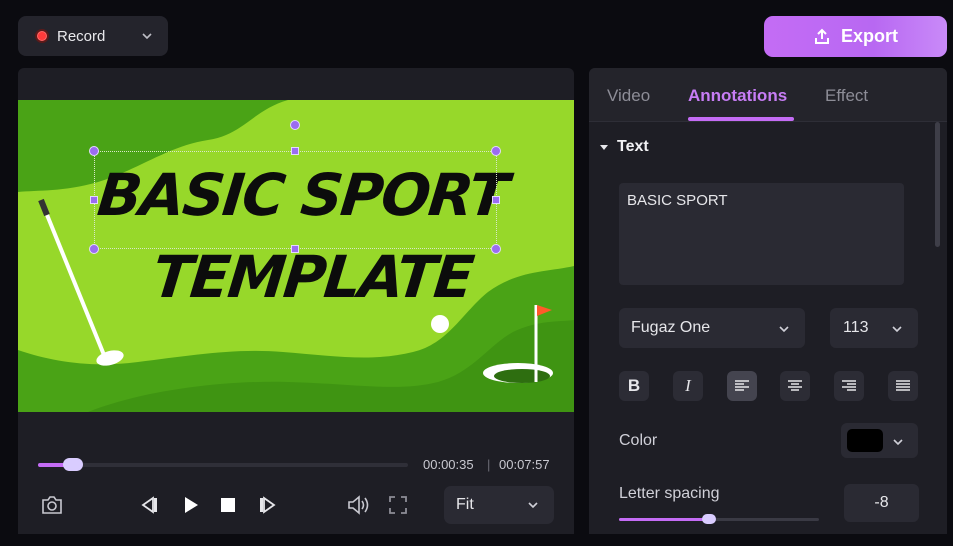  Describe the element at coordinates (865, 440) in the screenshot. I see `color-swatch` at that location.